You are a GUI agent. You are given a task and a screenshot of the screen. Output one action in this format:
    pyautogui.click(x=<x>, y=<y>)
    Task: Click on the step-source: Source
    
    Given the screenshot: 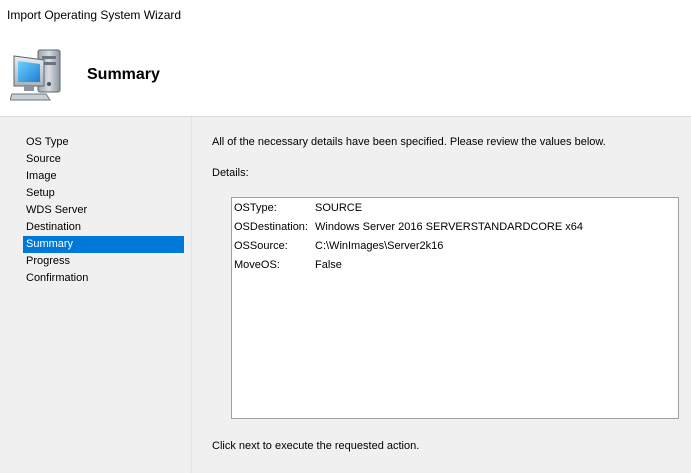 What is the action you would take?
    pyautogui.click(x=103, y=159)
    